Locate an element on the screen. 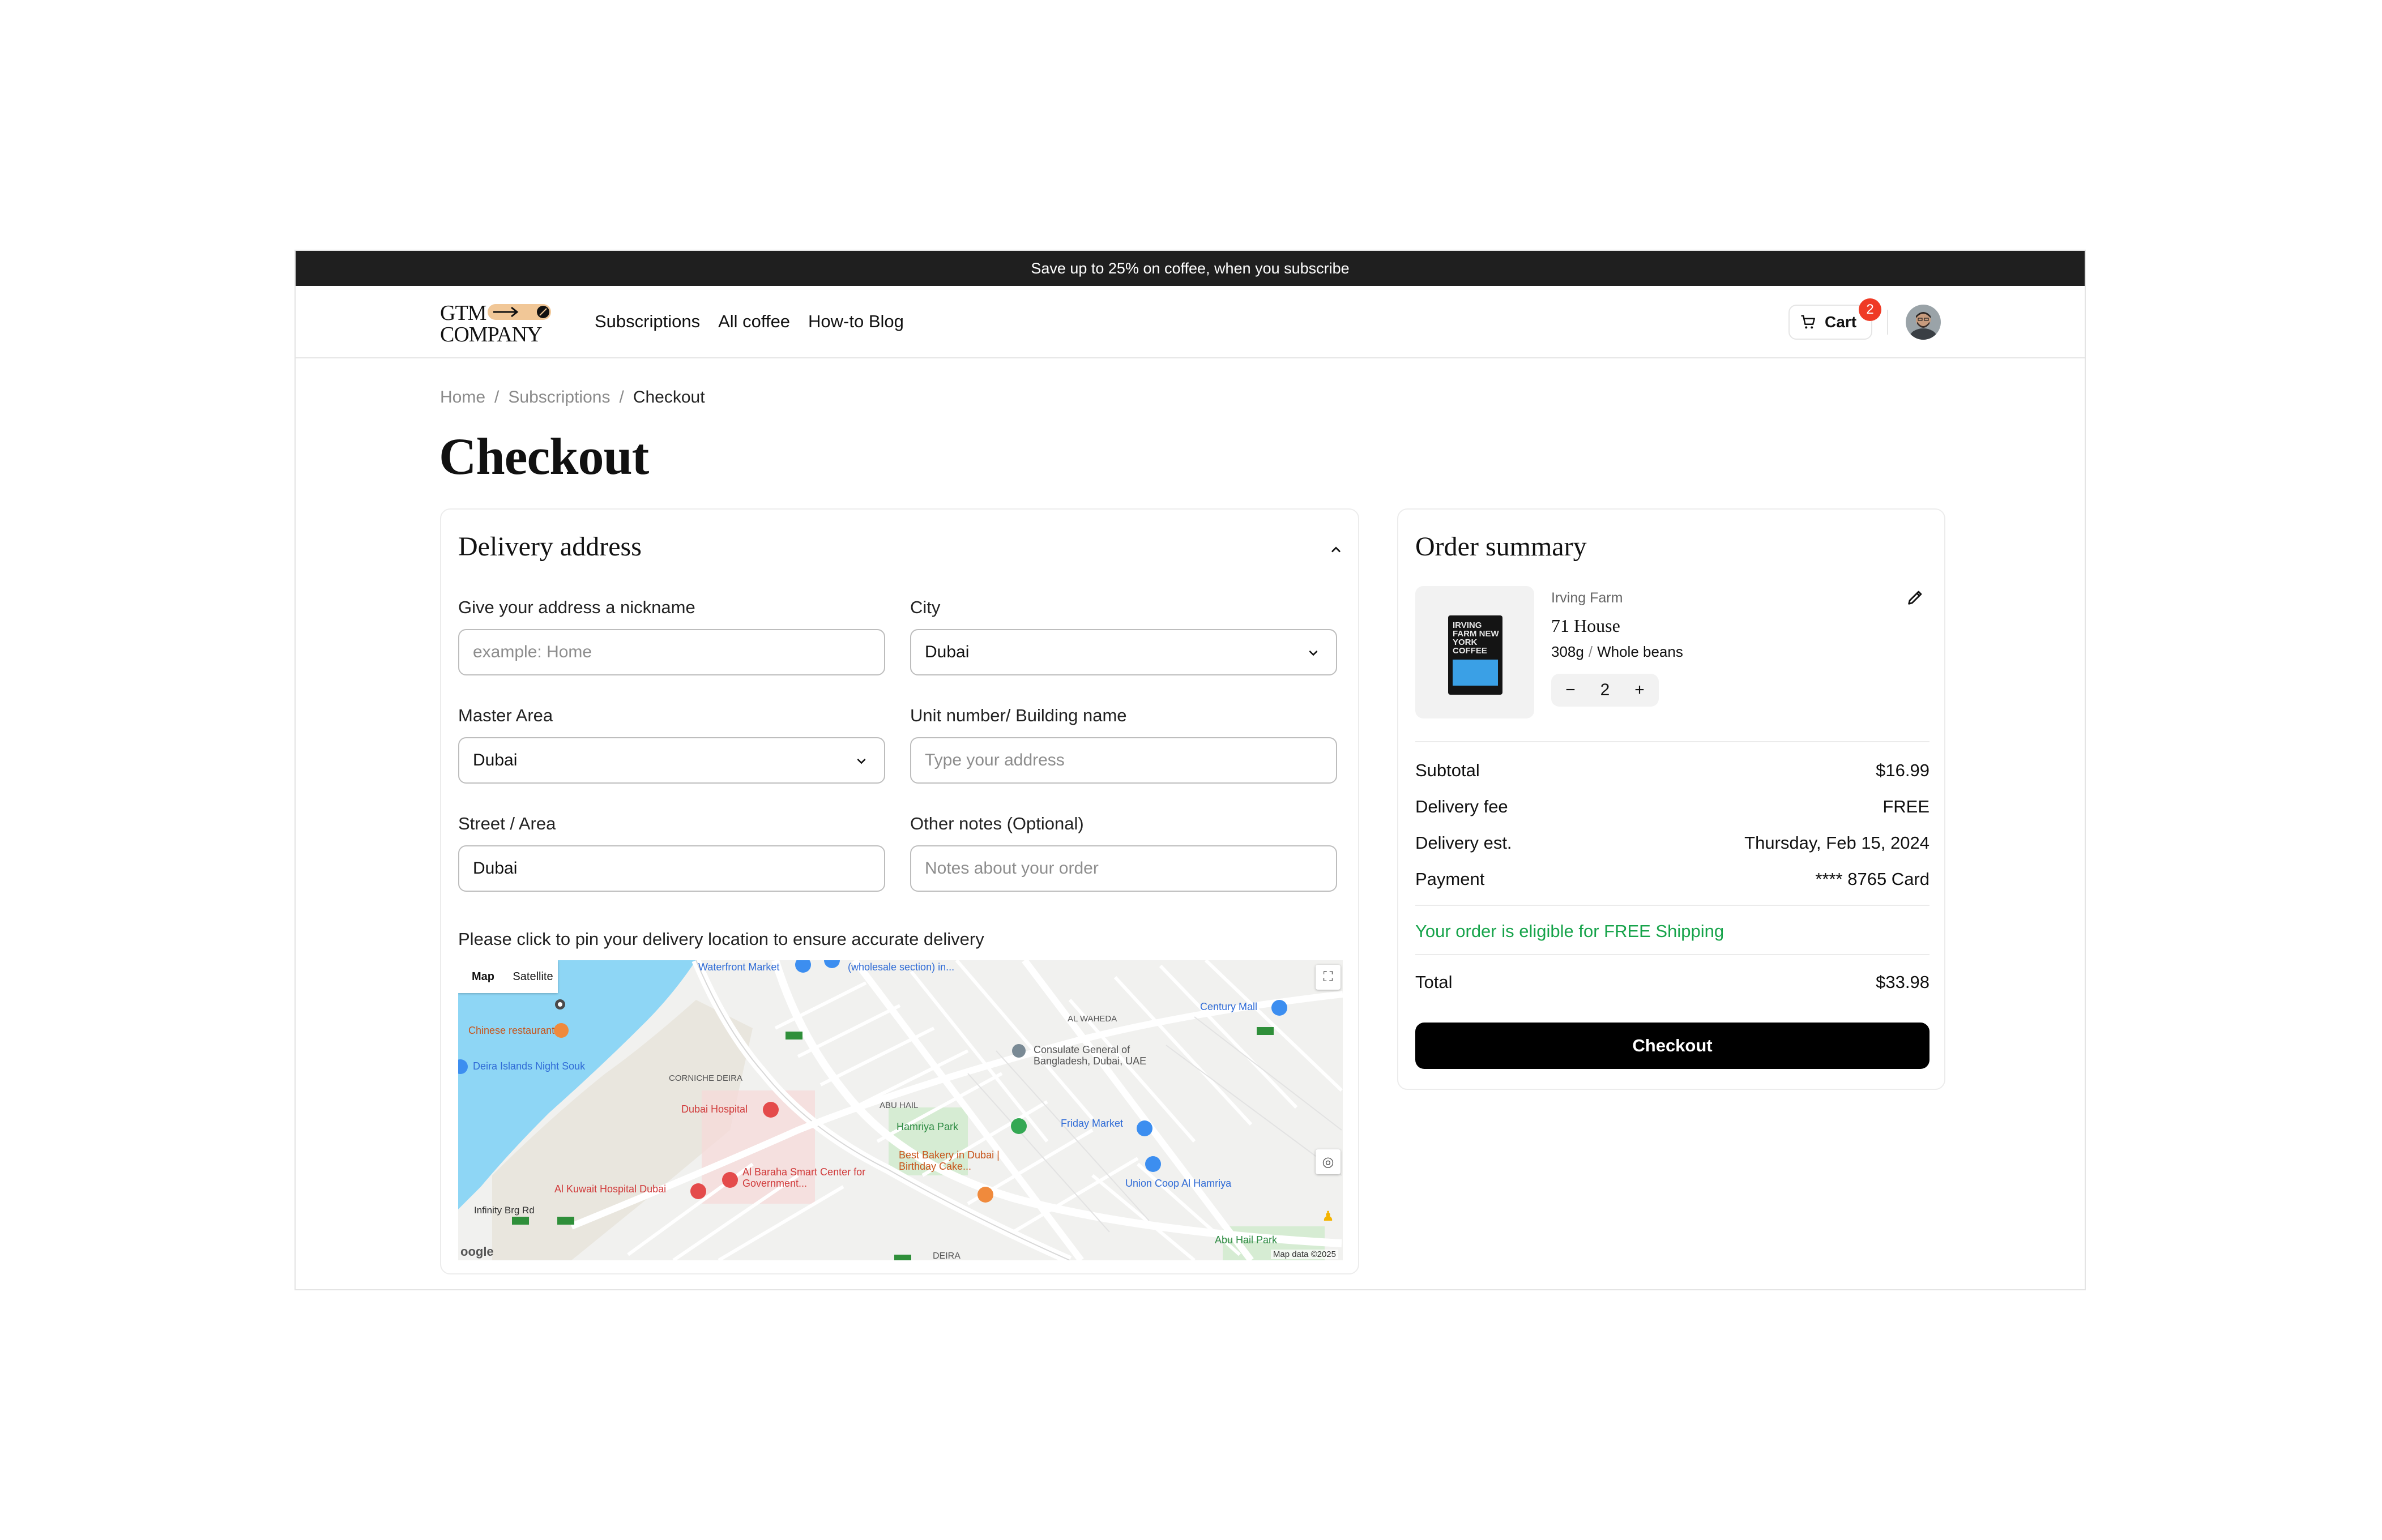 This screenshot has height=1540, width=2382. pegman-icon: ♟ is located at coordinates (1328, 1216).